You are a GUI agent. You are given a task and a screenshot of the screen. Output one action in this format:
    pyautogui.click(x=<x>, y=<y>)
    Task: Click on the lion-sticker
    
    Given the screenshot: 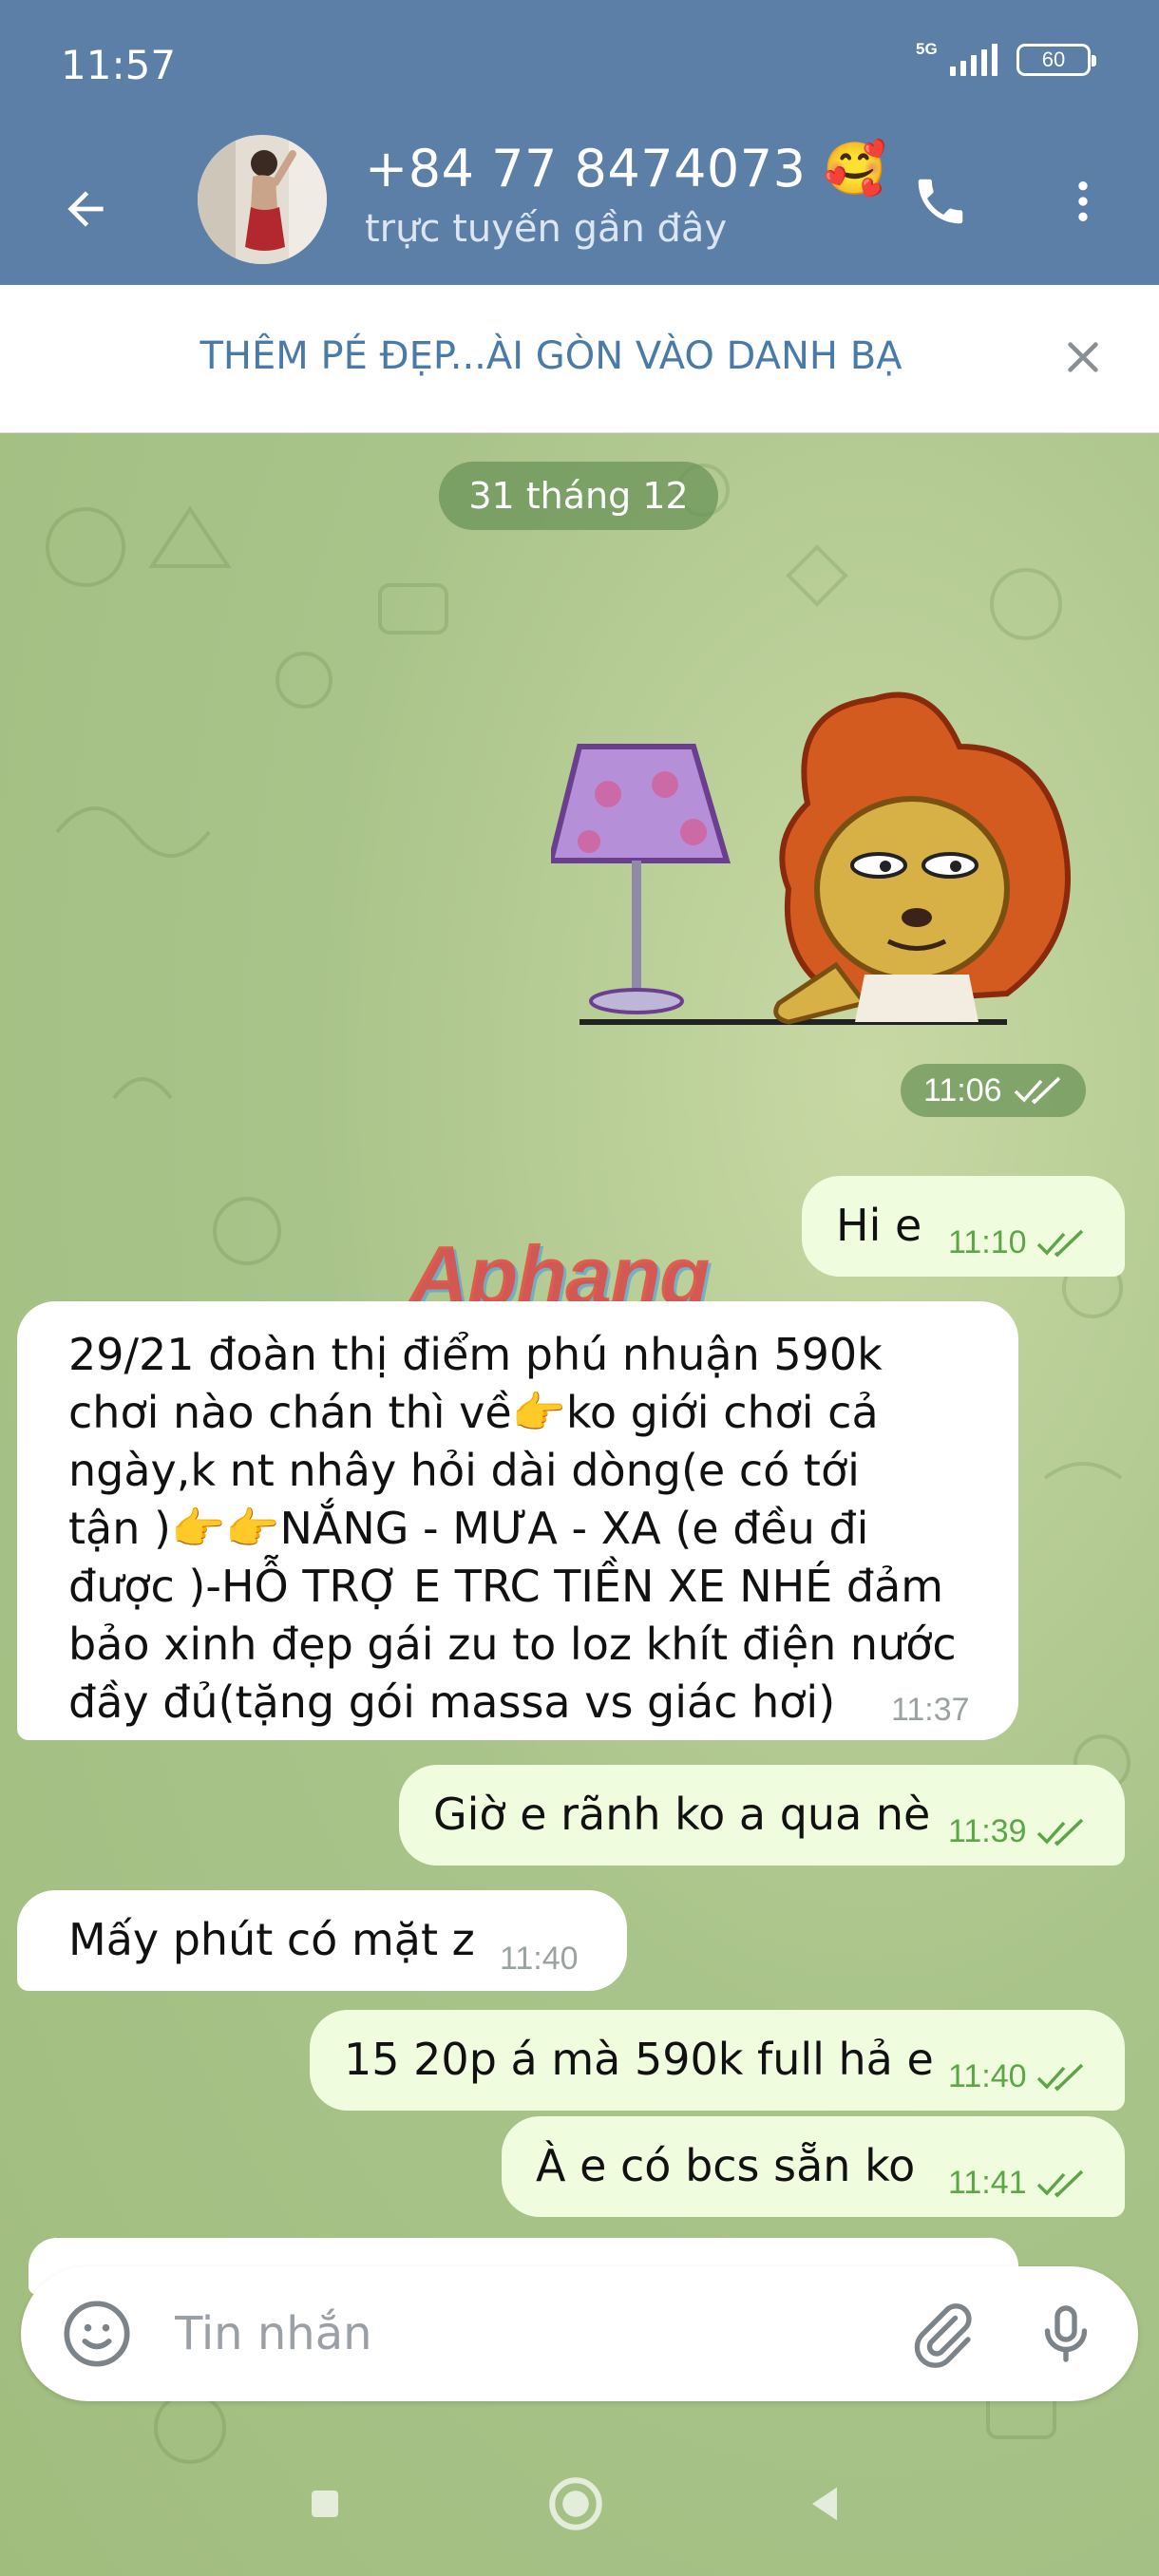 What is the action you would take?
    pyautogui.click(x=826, y=894)
    